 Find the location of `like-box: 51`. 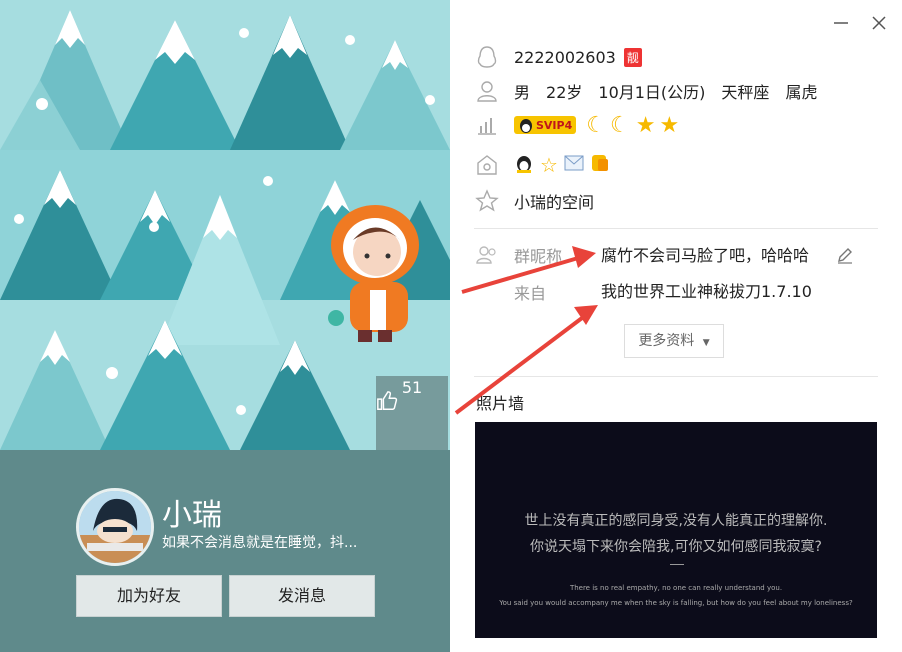

like-box: 51 is located at coordinates (412, 413).